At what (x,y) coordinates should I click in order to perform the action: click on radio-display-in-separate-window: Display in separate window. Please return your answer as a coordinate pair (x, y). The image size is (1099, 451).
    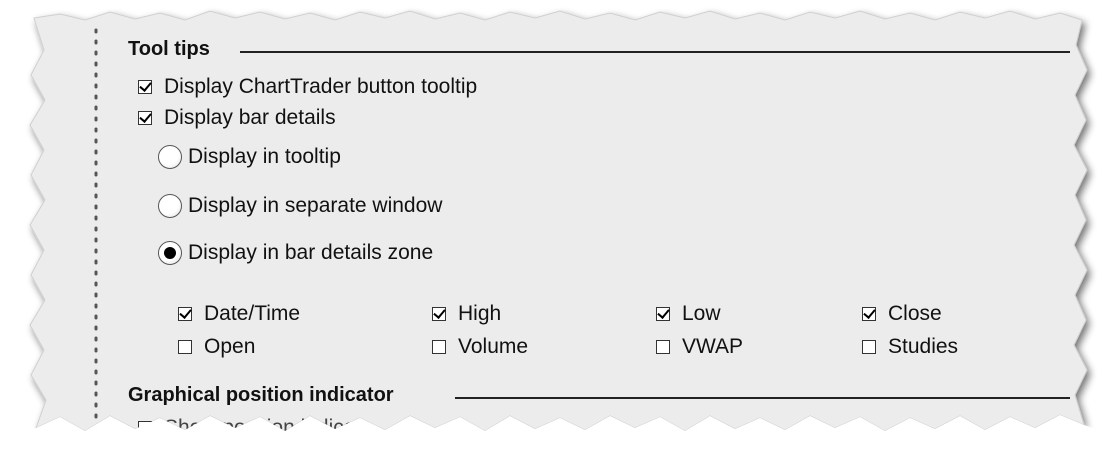
    Looking at the image, I should click on (300, 206).